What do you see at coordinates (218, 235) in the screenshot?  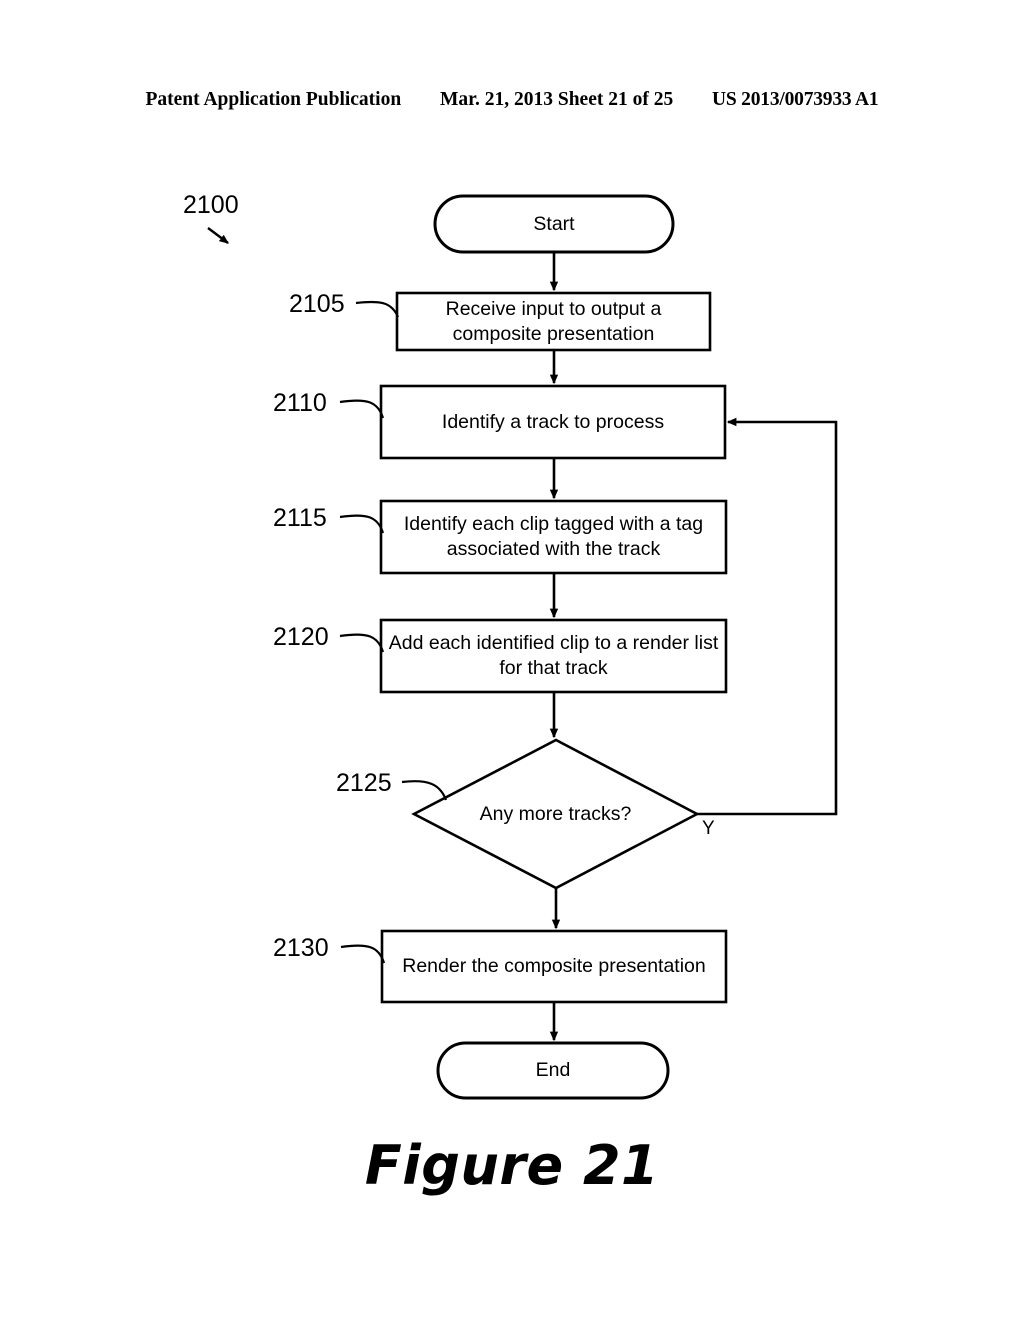 I see `process-ref-arrow` at bounding box center [218, 235].